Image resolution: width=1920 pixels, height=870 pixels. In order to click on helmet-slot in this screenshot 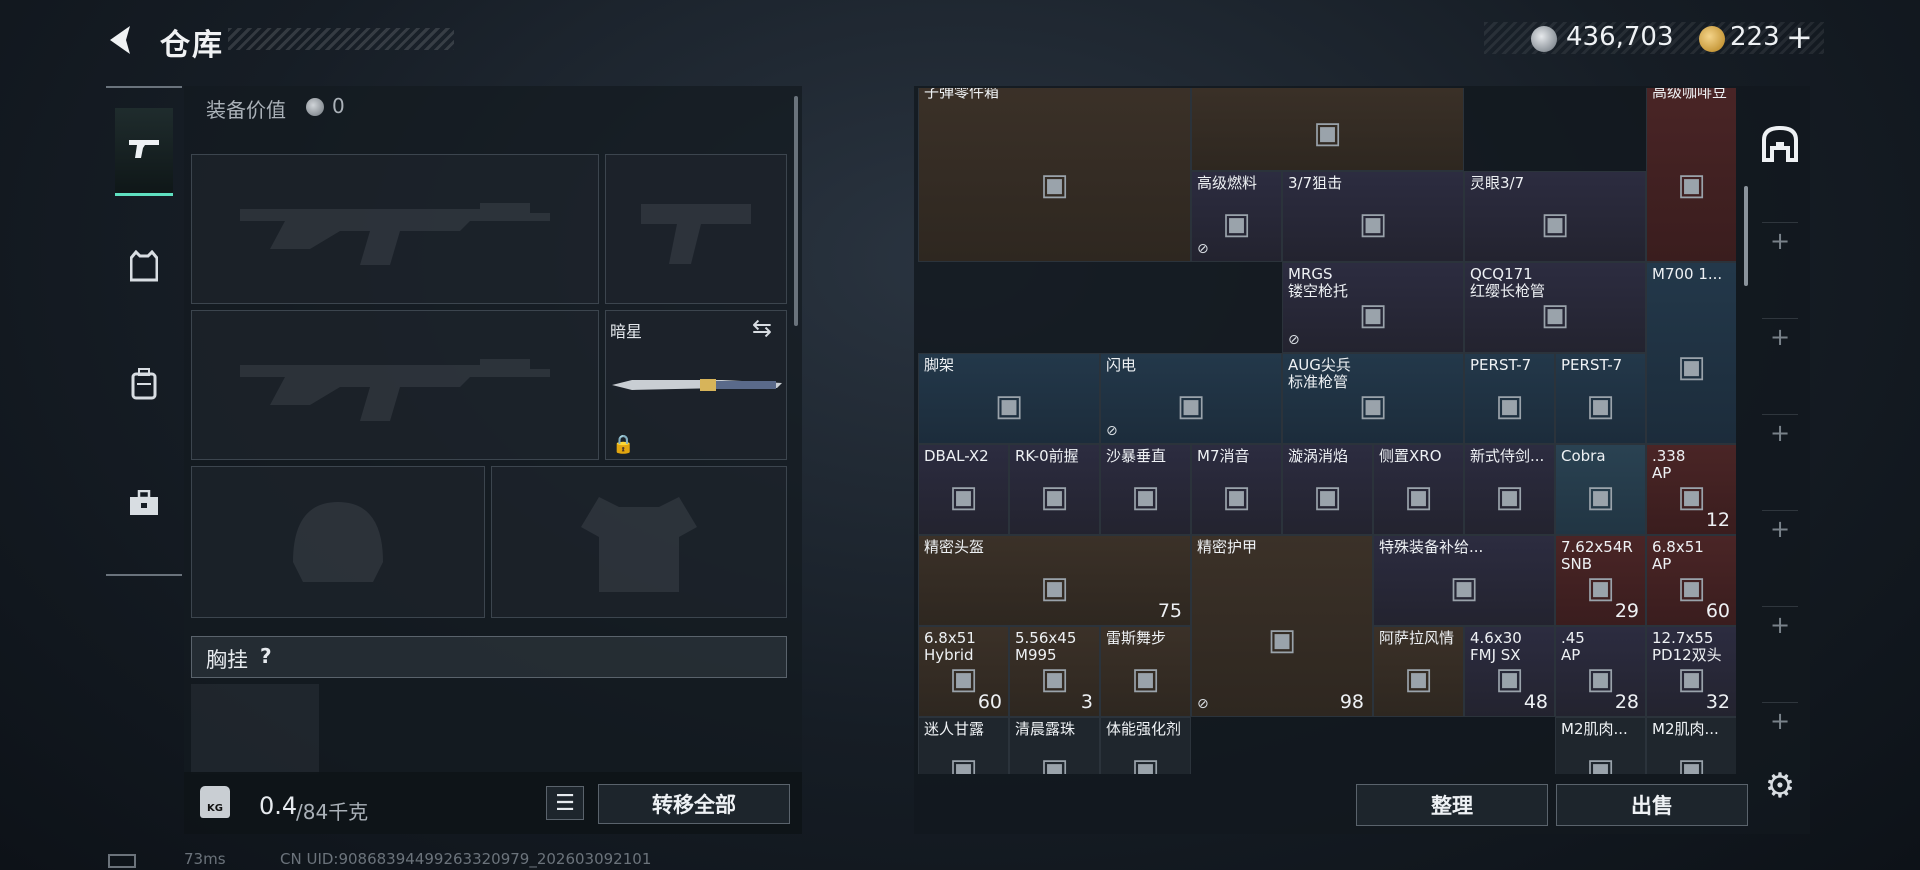, I will do `click(338, 542)`.